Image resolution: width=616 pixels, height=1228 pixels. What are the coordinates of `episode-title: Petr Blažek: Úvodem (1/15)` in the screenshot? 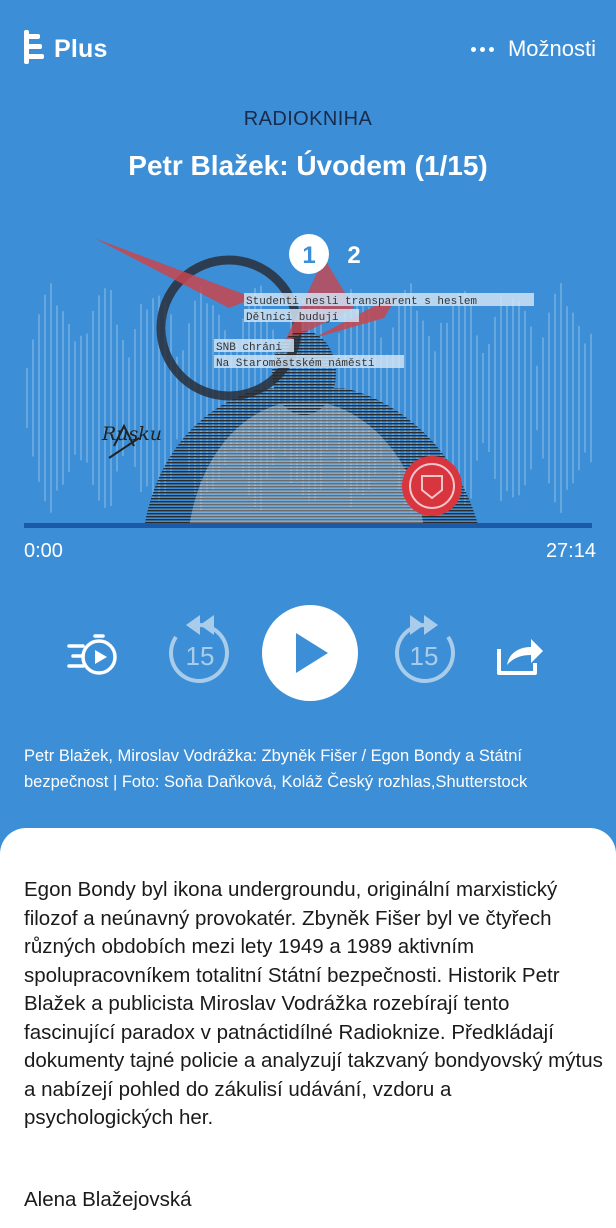 It's located at (308, 165).